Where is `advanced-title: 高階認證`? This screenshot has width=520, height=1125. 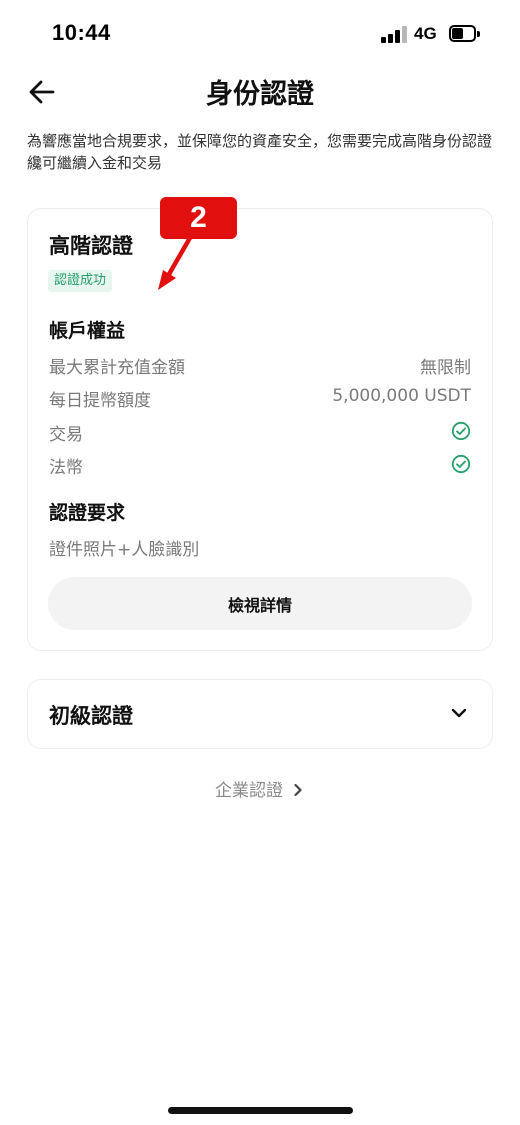
advanced-title: 高階認證 is located at coordinates (91, 246).